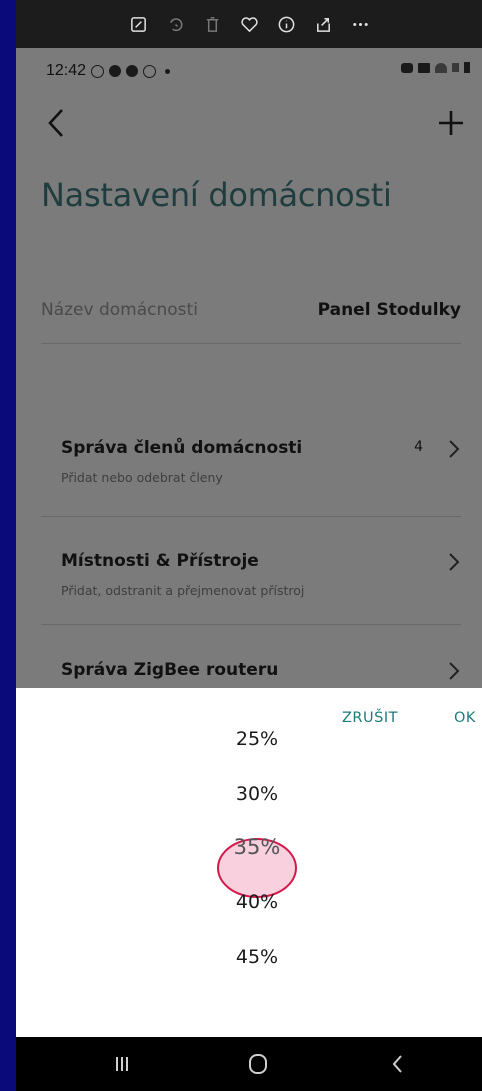  I want to click on menu-item-title: Správa členů domácnosti, so click(182, 448).